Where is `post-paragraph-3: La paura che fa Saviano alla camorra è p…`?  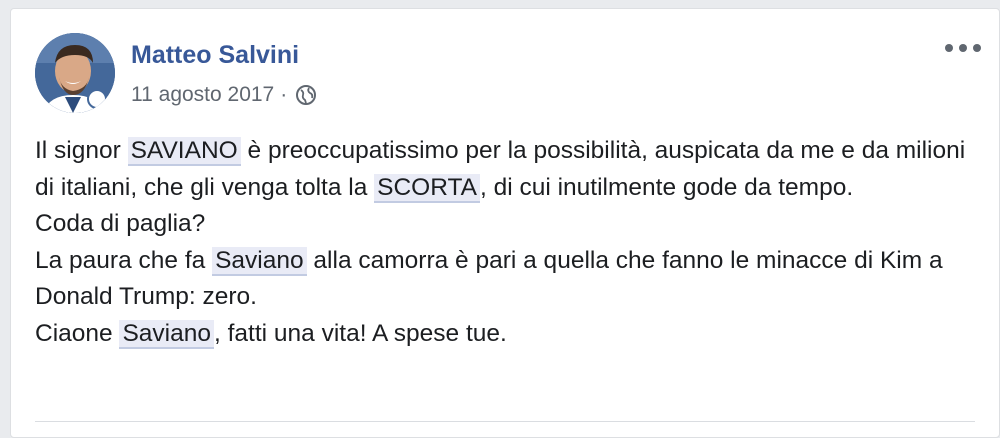
post-paragraph-3: La paura che fa Saviano alla camorra è p… is located at coordinates (489, 278).